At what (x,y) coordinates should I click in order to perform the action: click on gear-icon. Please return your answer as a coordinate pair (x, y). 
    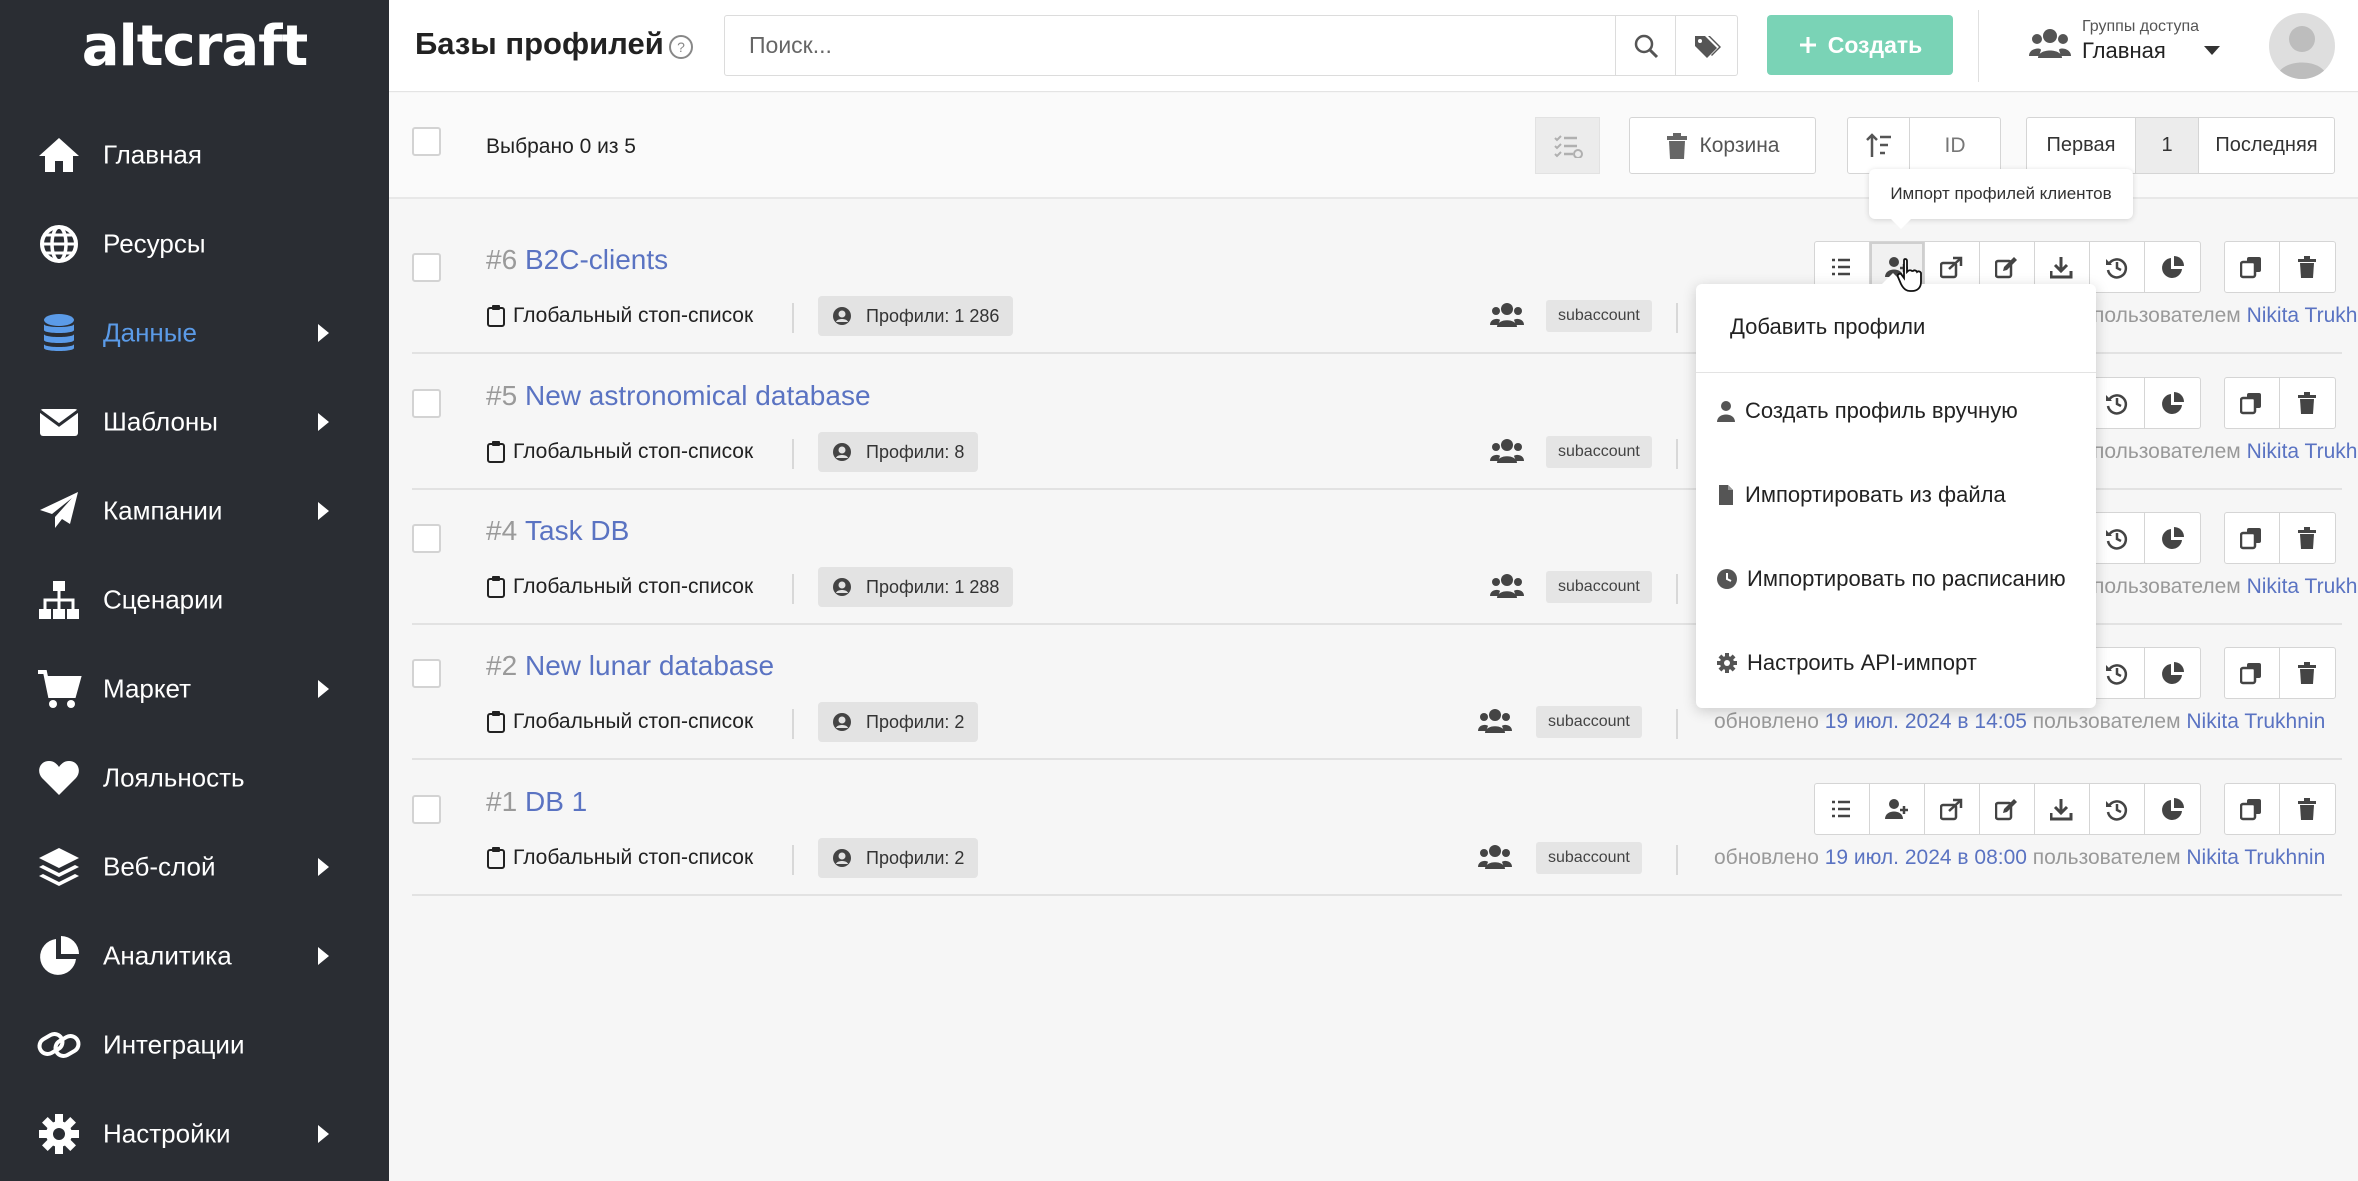
    Looking at the image, I should click on (1727, 663).